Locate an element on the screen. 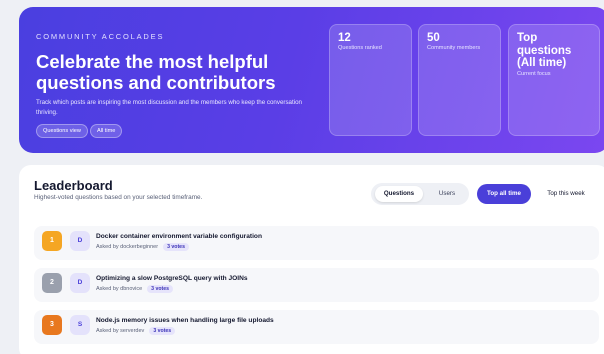 The image size is (604, 354). stat-label: Community members is located at coordinates (454, 48).